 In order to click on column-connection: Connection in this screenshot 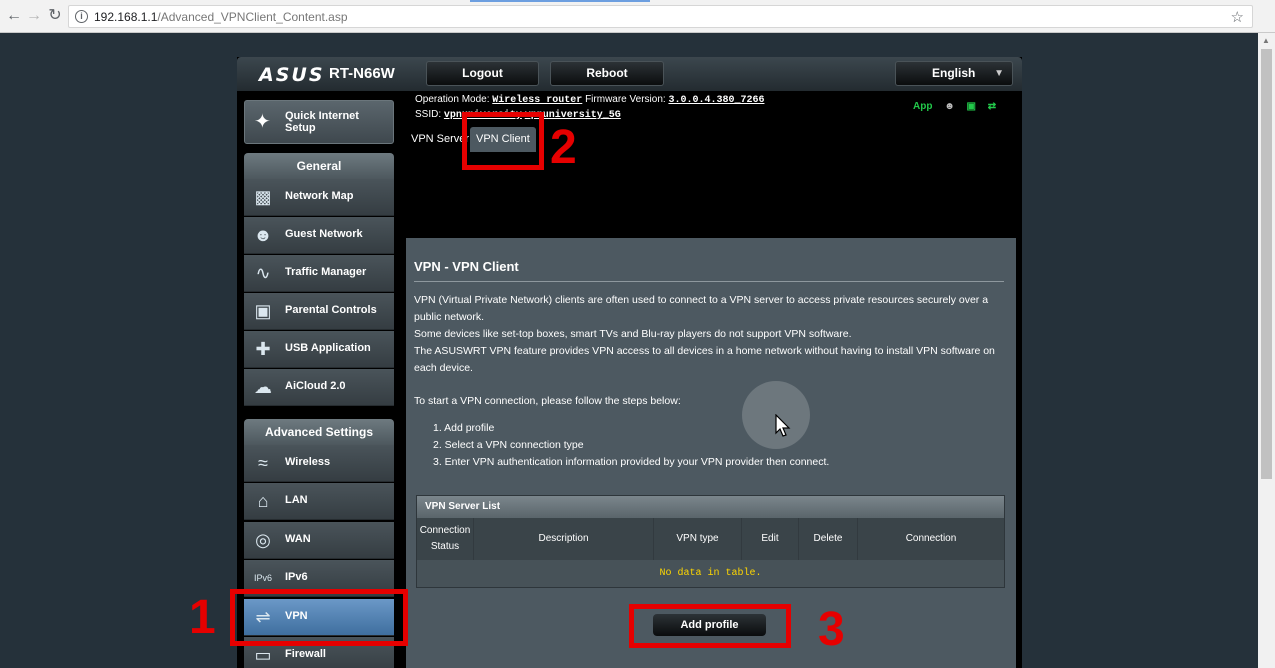, I will do `click(931, 539)`.